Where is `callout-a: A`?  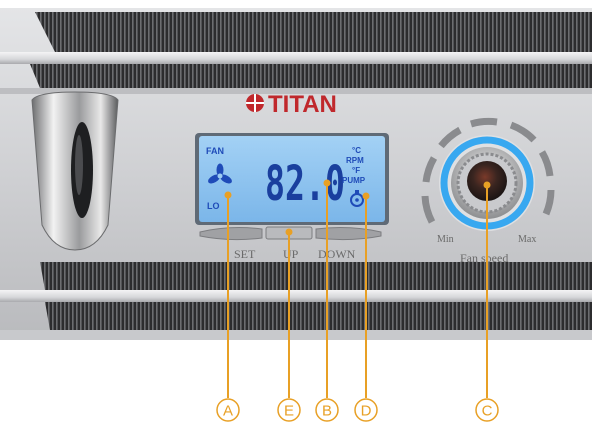 callout-a: A is located at coordinates (228, 410).